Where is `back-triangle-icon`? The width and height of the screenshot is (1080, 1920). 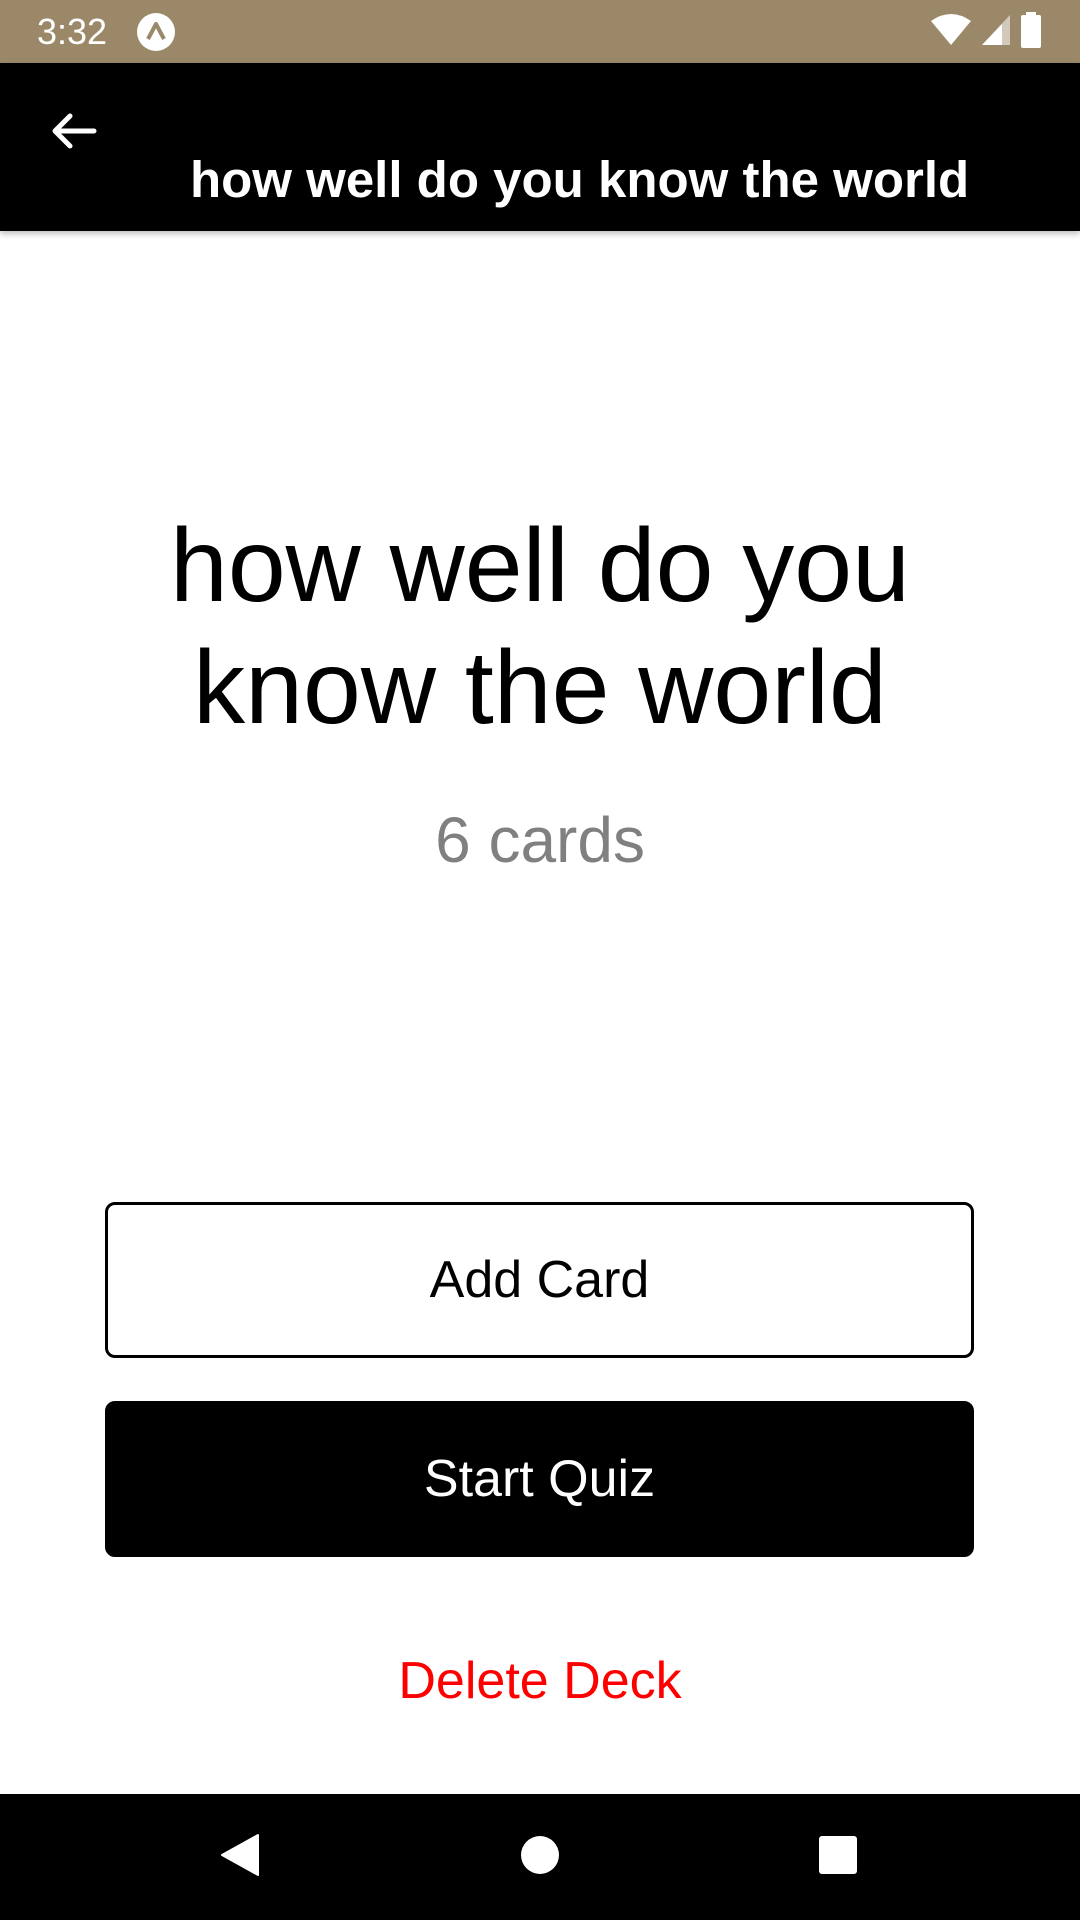 back-triangle-icon is located at coordinates (240, 1857).